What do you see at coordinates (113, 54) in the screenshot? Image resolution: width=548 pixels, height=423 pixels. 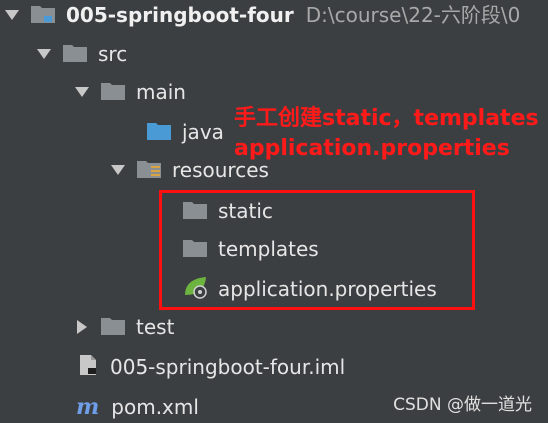 I see `tree-label-src: src` at bounding box center [113, 54].